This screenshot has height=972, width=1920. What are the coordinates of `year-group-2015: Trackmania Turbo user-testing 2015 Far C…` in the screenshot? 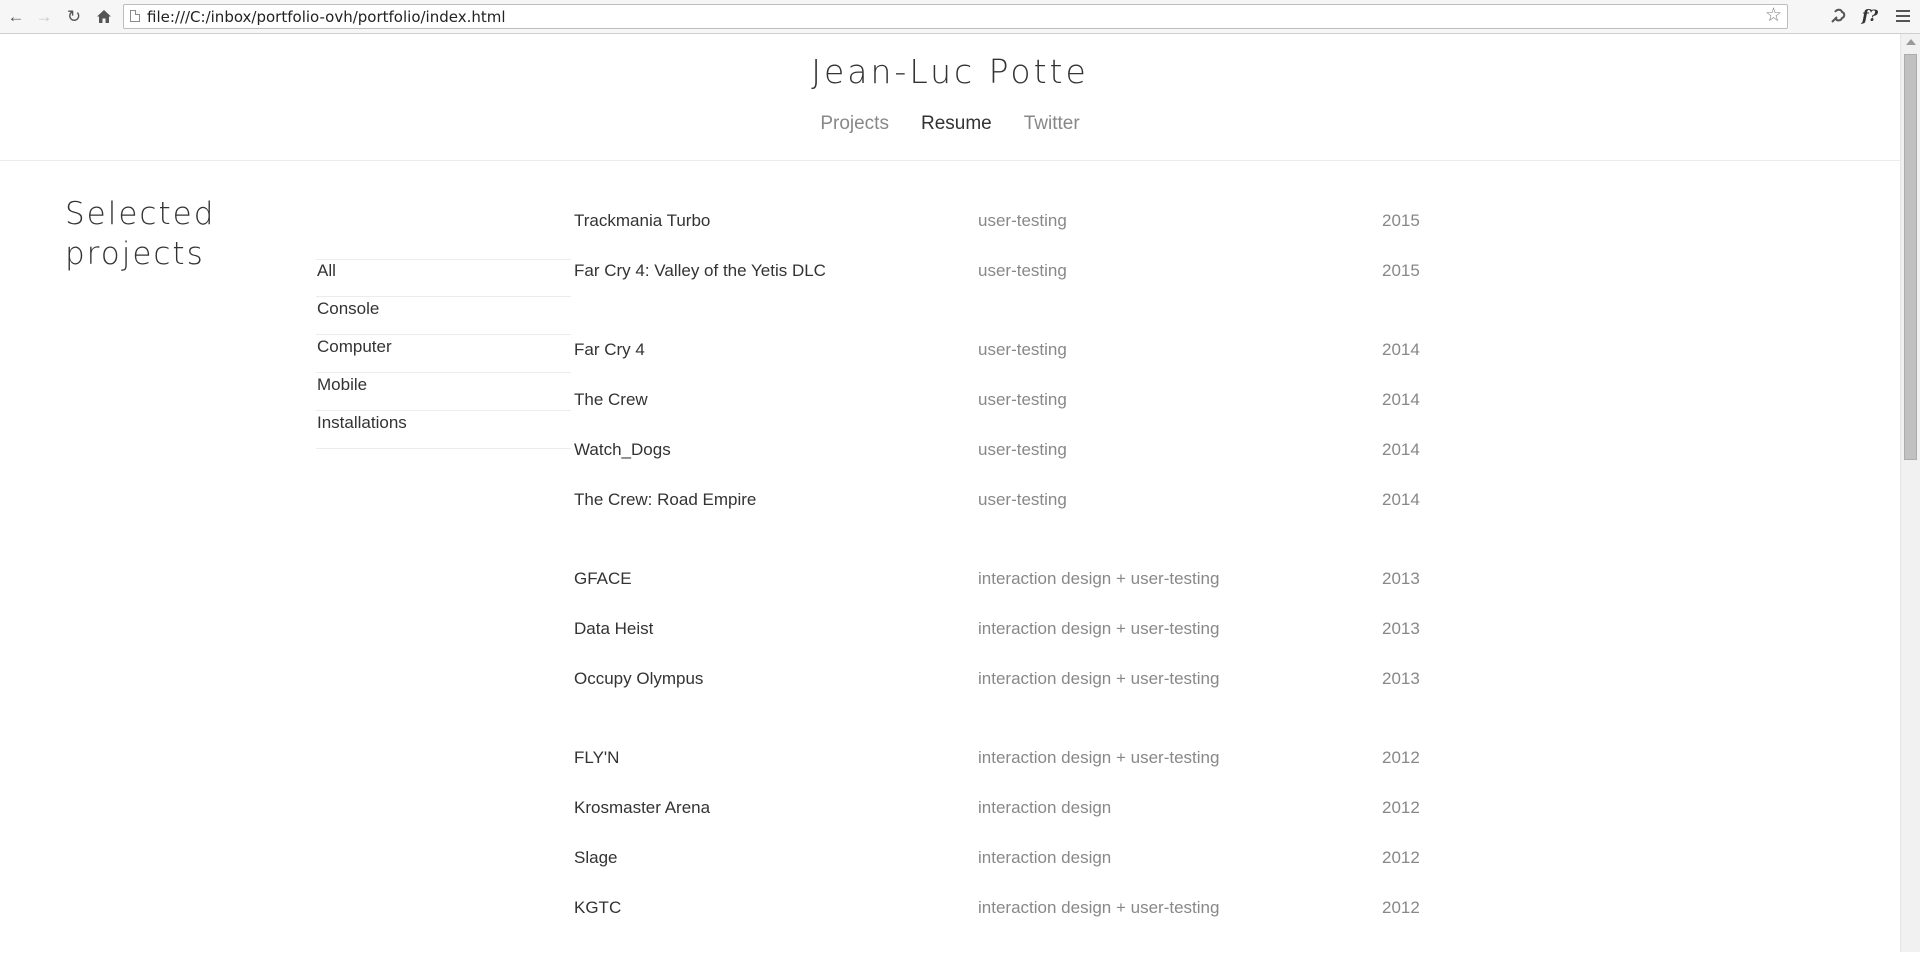 It's located at (1054, 256).